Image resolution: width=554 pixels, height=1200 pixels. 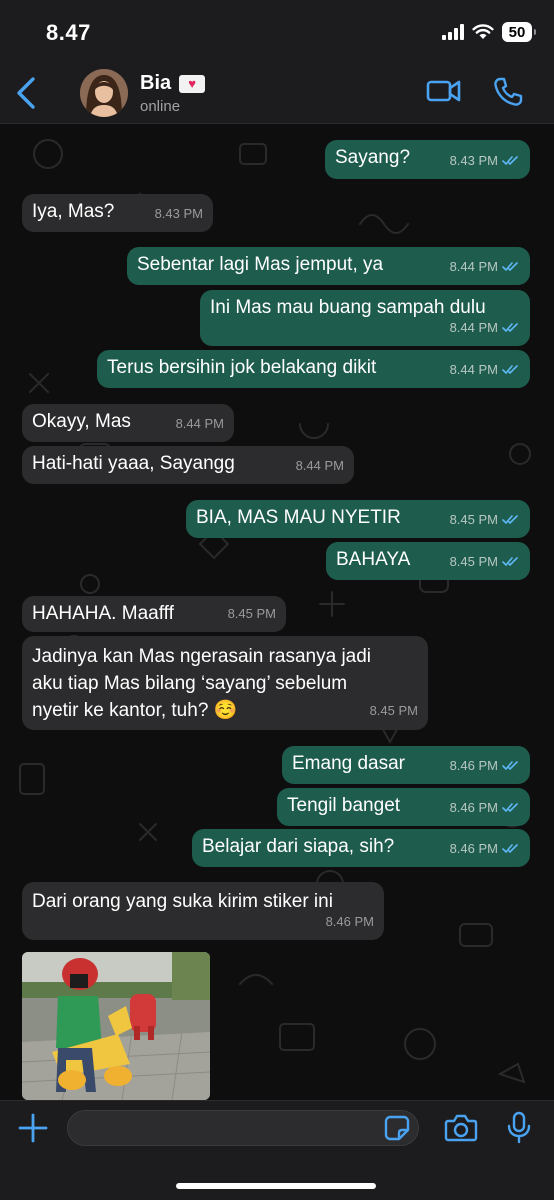 What do you see at coordinates (135, 710) in the screenshot?
I see `message-text-line: nyetir ke kantor, tuh? ☺️` at bounding box center [135, 710].